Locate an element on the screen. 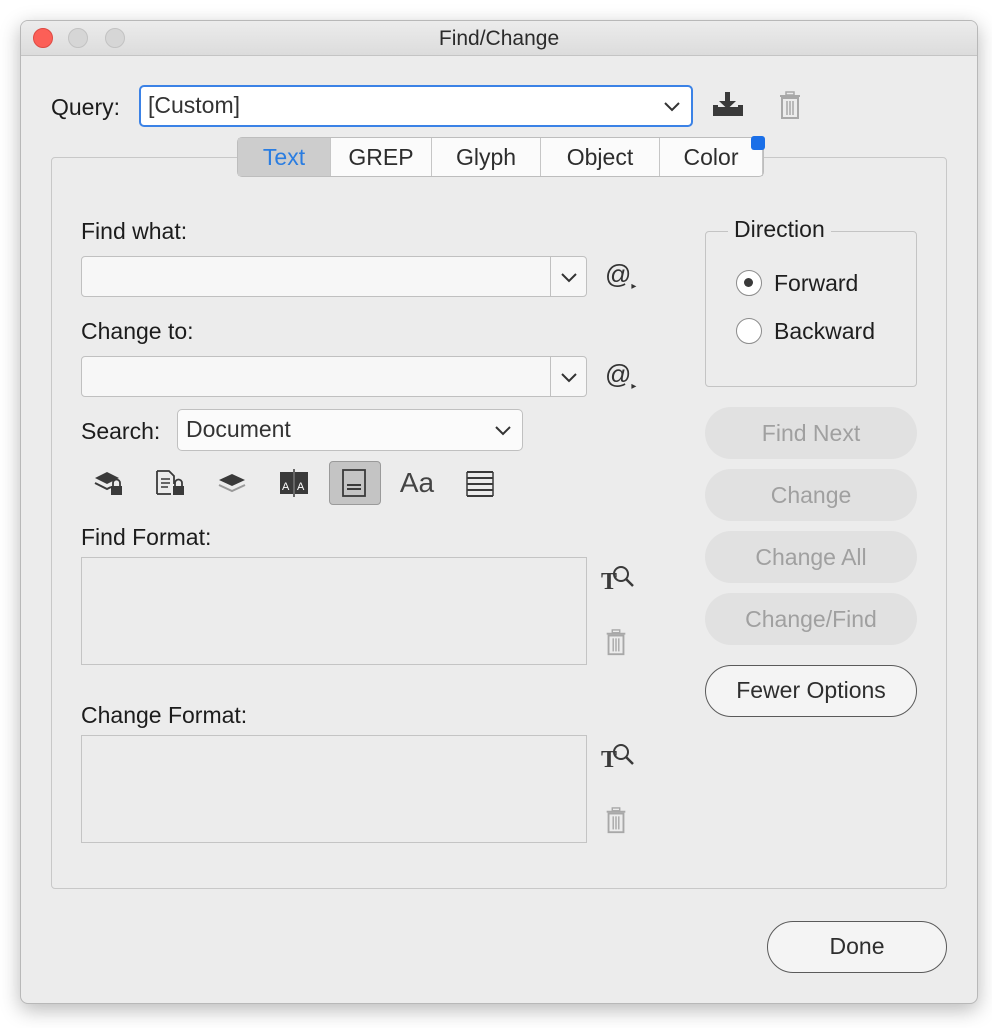  search-label: Search: is located at coordinates (121, 431).